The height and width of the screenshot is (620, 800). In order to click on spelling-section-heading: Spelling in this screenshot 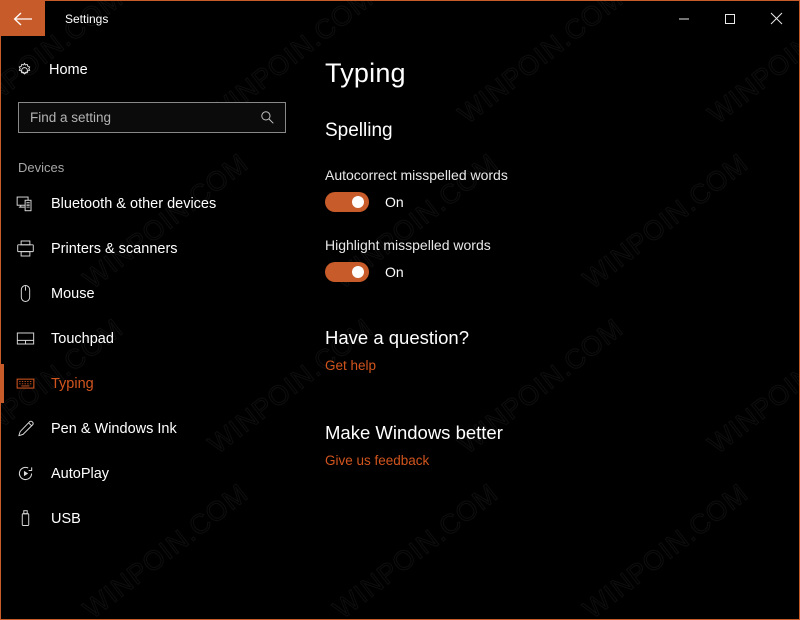, I will do `click(359, 130)`.